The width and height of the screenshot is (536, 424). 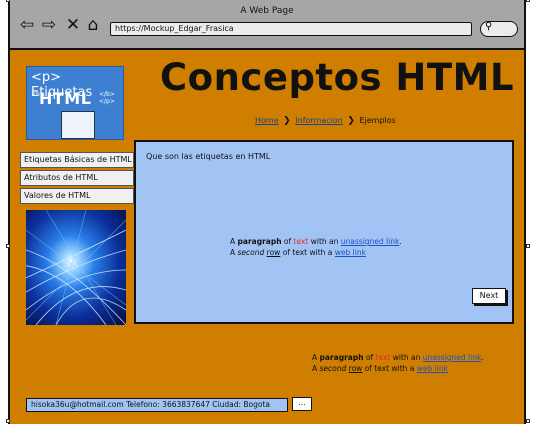 What do you see at coordinates (77, 196) in the screenshot?
I see `sidebar-item-valores: Valores de HTML` at bounding box center [77, 196].